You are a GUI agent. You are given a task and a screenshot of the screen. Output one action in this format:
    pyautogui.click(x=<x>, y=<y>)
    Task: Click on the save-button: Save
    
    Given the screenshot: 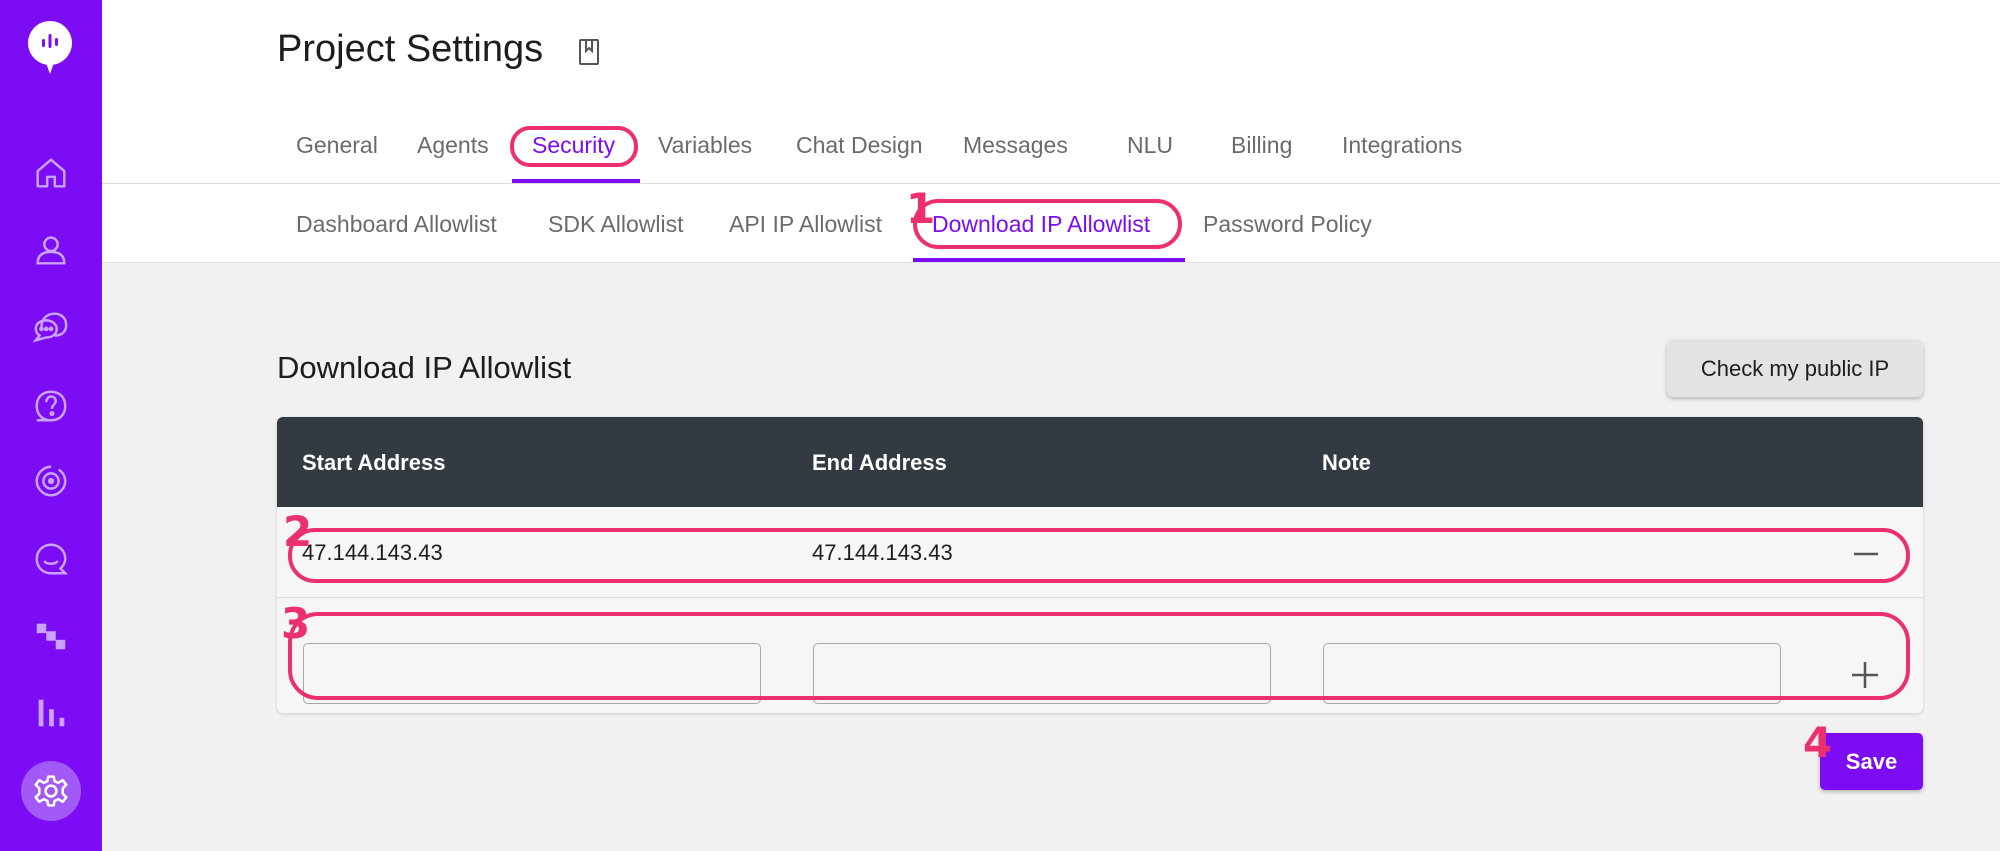 What is the action you would take?
    pyautogui.click(x=1871, y=761)
    